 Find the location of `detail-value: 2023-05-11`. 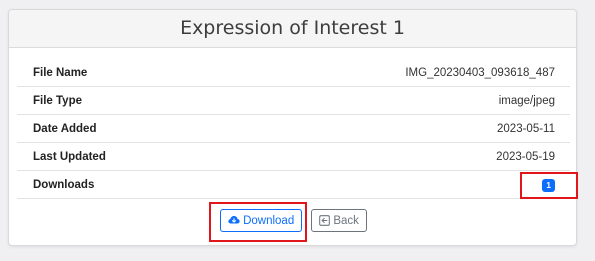

detail-value: 2023-05-11 is located at coordinates (526, 128).